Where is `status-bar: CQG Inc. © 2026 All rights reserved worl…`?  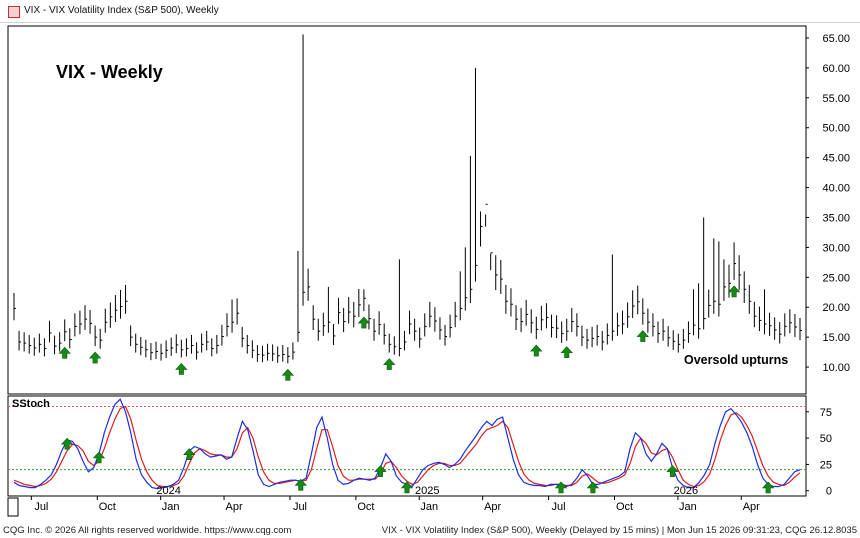
status-bar: CQG Inc. © 2026 All rights reserved worl… is located at coordinates (430, 530).